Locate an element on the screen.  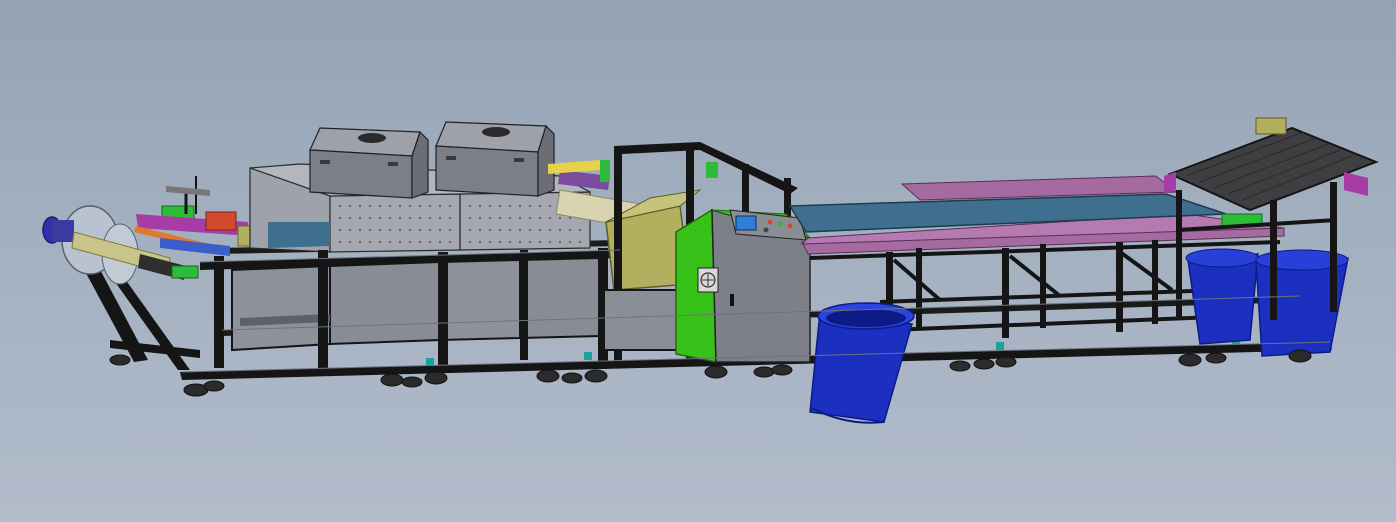
outfeed-belt is located at coordinates (1273, 169).